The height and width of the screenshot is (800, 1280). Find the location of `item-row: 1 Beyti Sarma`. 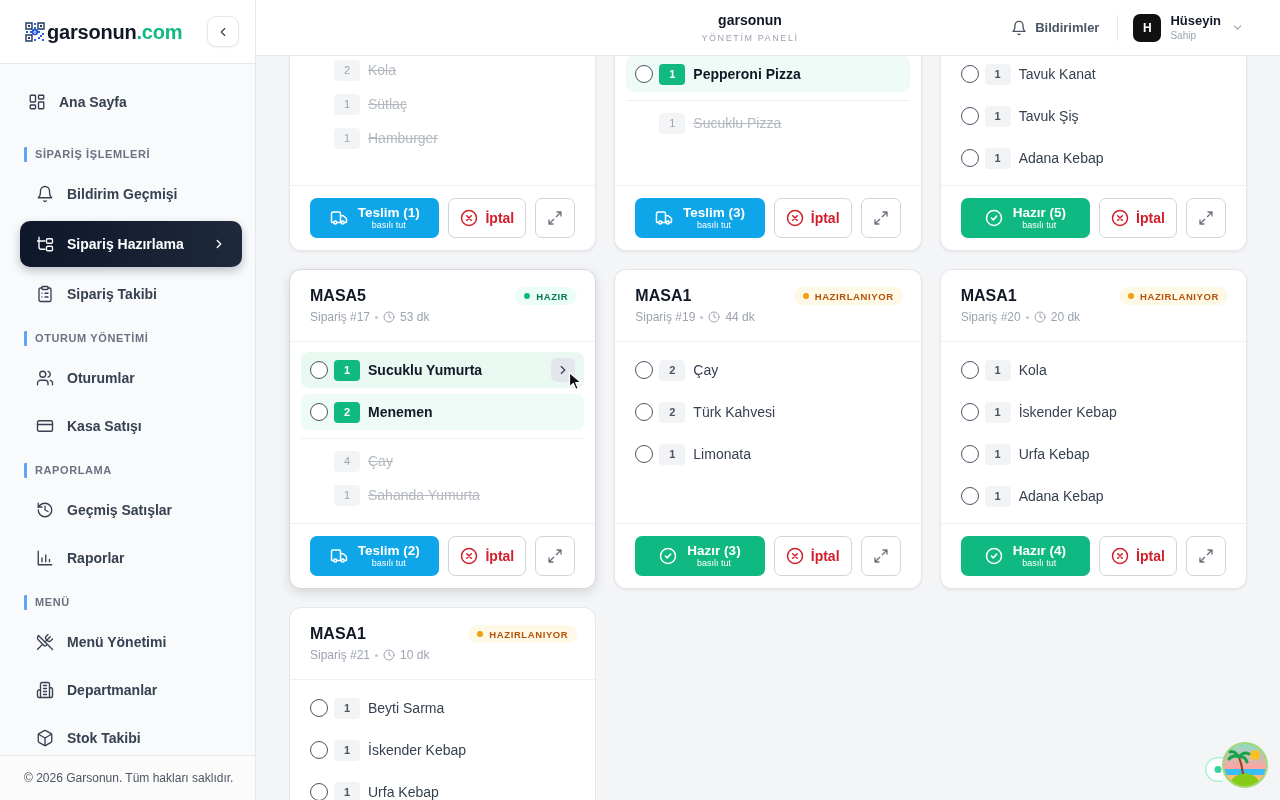

item-row: 1 Beyti Sarma is located at coordinates (443, 708).